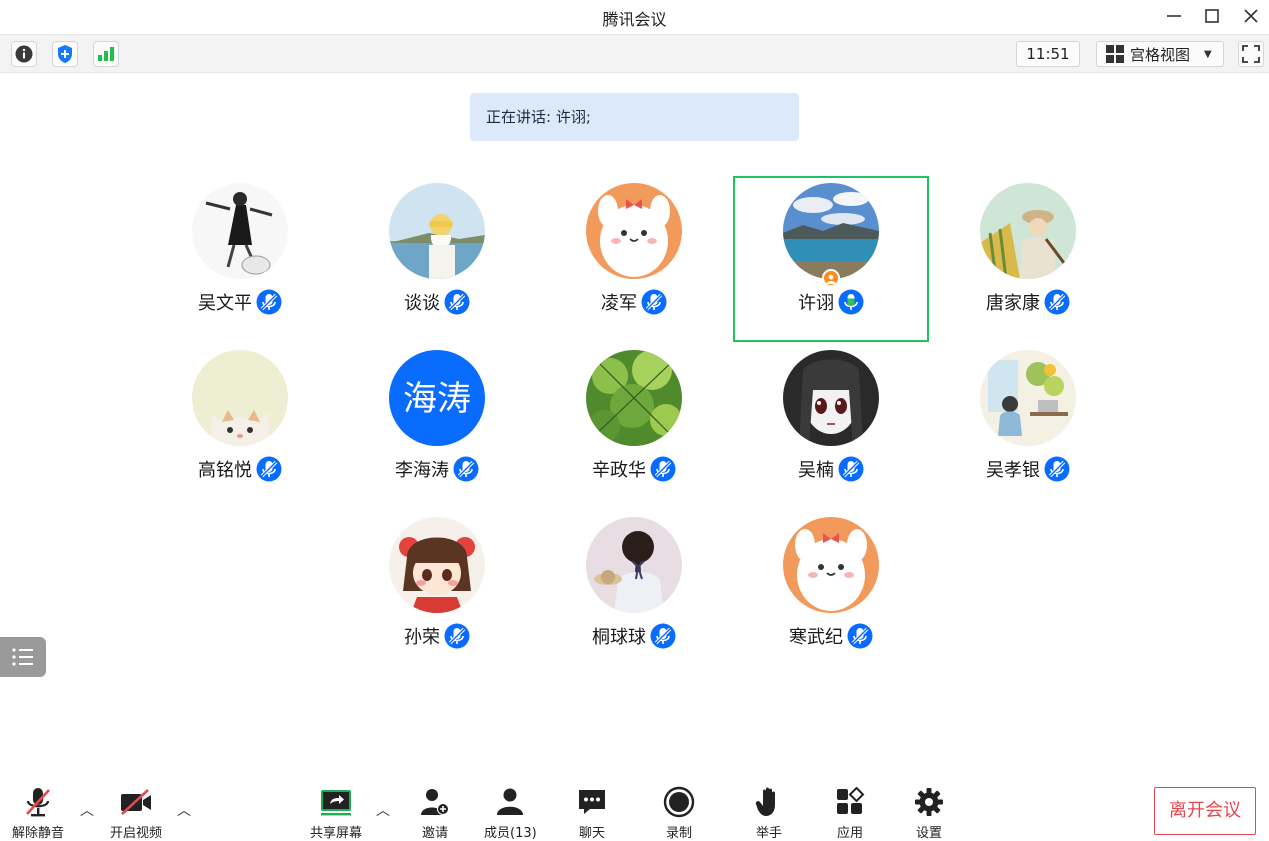 This screenshot has height=841, width=1269. I want to click on participant-name: 吴楠, so click(816, 470).